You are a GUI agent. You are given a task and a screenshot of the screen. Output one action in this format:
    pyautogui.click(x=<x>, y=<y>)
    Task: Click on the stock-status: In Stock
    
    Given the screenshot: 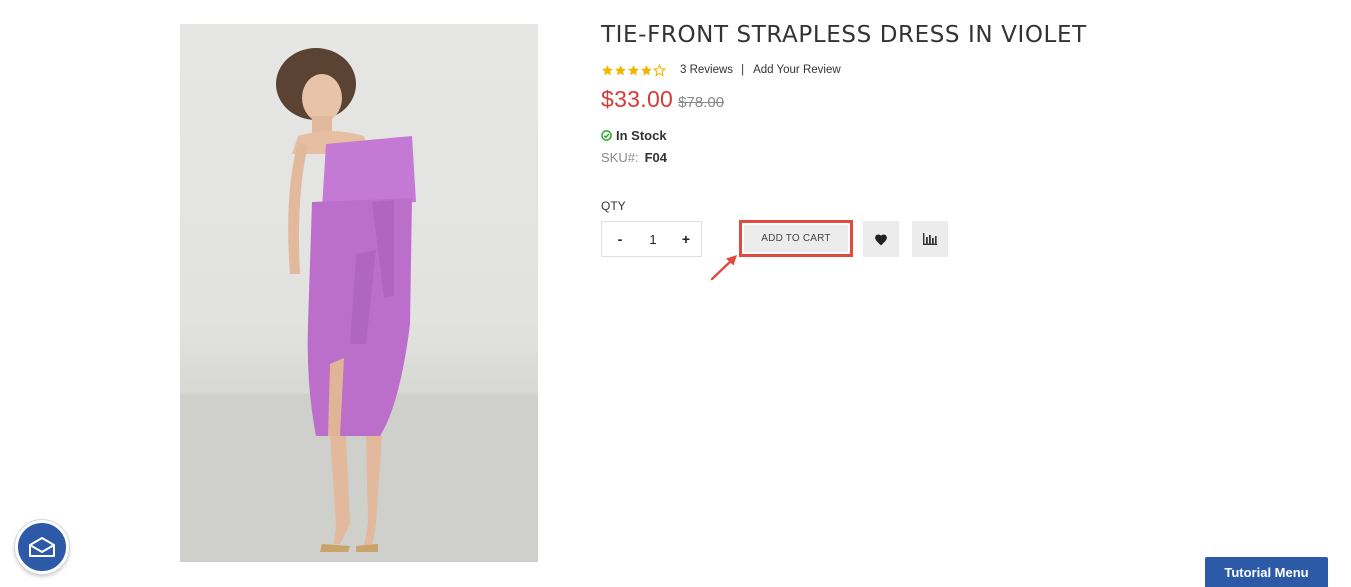 What is the action you would take?
    pyautogui.click(x=634, y=135)
    